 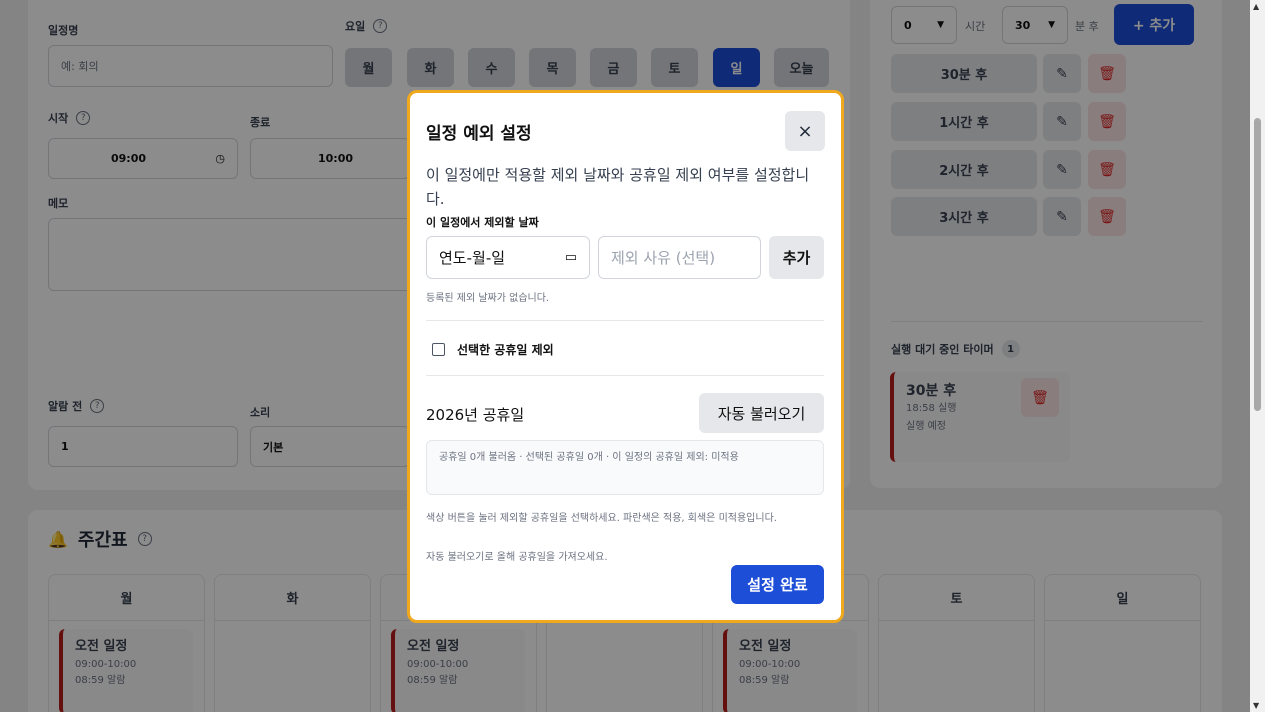 What do you see at coordinates (761, 413) in the screenshot?
I see `auto-load-button: 자동 불러오기` at bounding box center [761, 413].